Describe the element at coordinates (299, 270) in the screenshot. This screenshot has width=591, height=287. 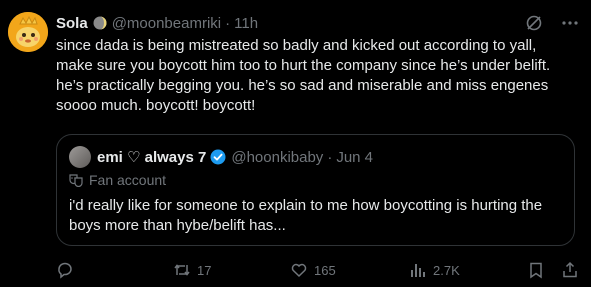
I see `heart-icon` at that location.